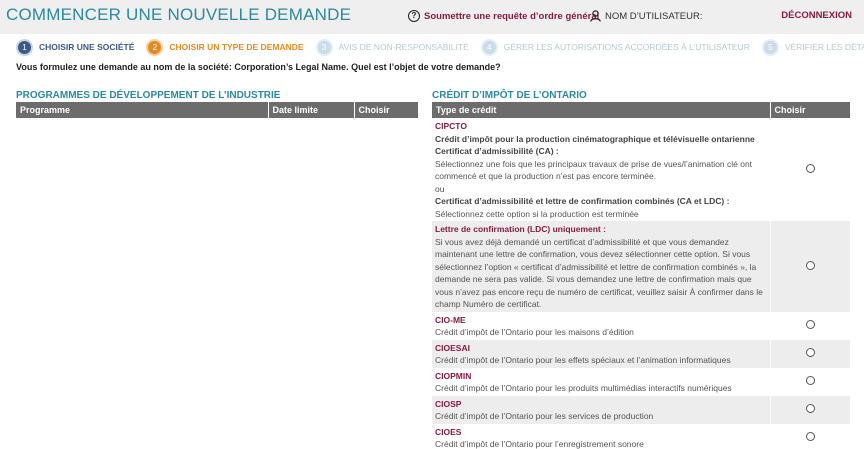  What do you see at coordinates (448, 403) in the screenshot?
I see `credit-code: CIOSP` at bounding box center [448, 403].